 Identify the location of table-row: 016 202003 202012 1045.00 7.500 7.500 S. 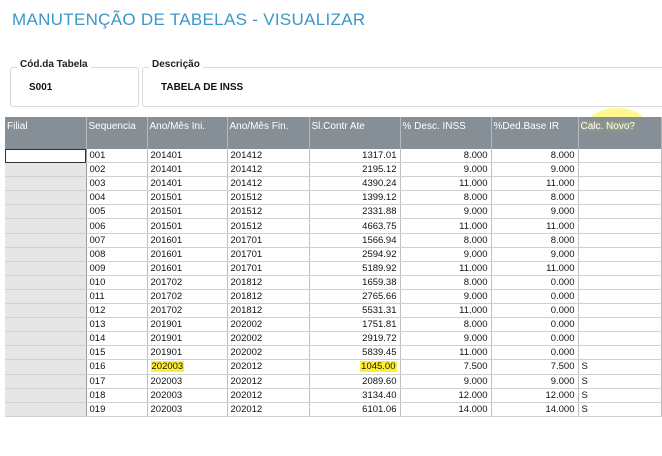
(333, 367).